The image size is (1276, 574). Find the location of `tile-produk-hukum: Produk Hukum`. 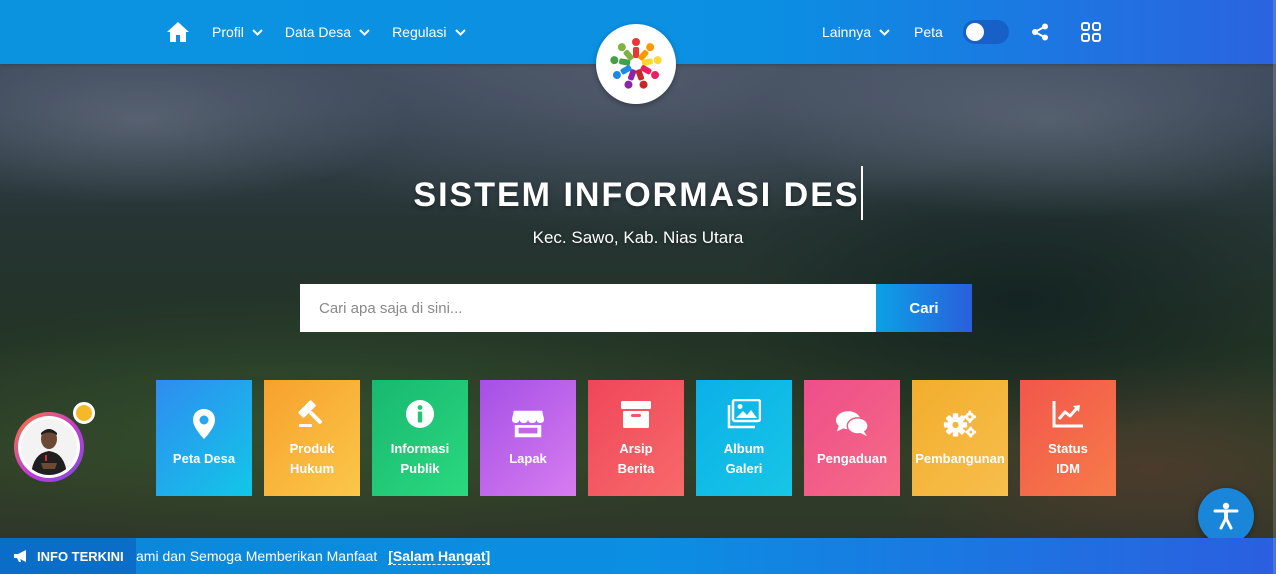

tile-produk-hukum: Produk Hukum is located at coordinates (312, 438).